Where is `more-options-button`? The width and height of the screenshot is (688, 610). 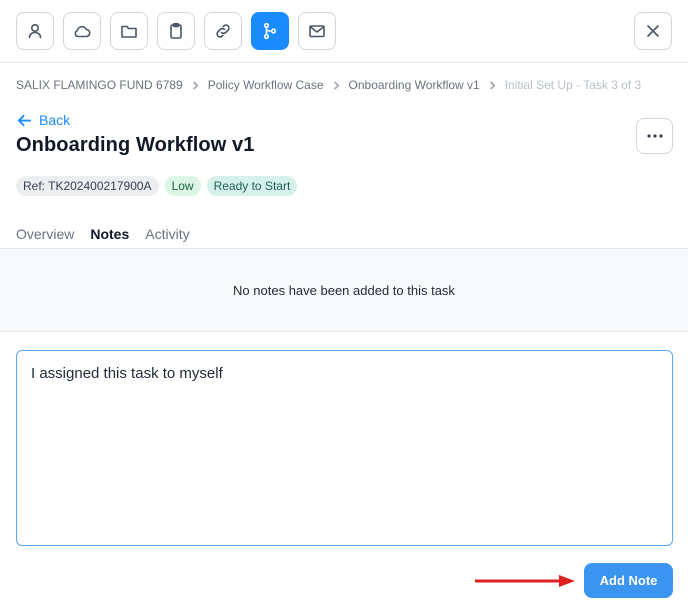 more-options-button is located at coordinates (654, 136).